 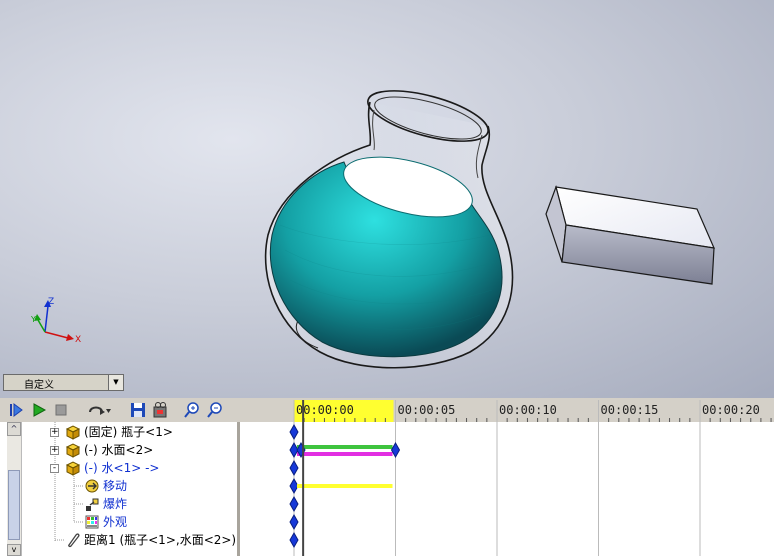 I want to click on timeline-tick-label: 00:00:20, so click(x=731, y=410).